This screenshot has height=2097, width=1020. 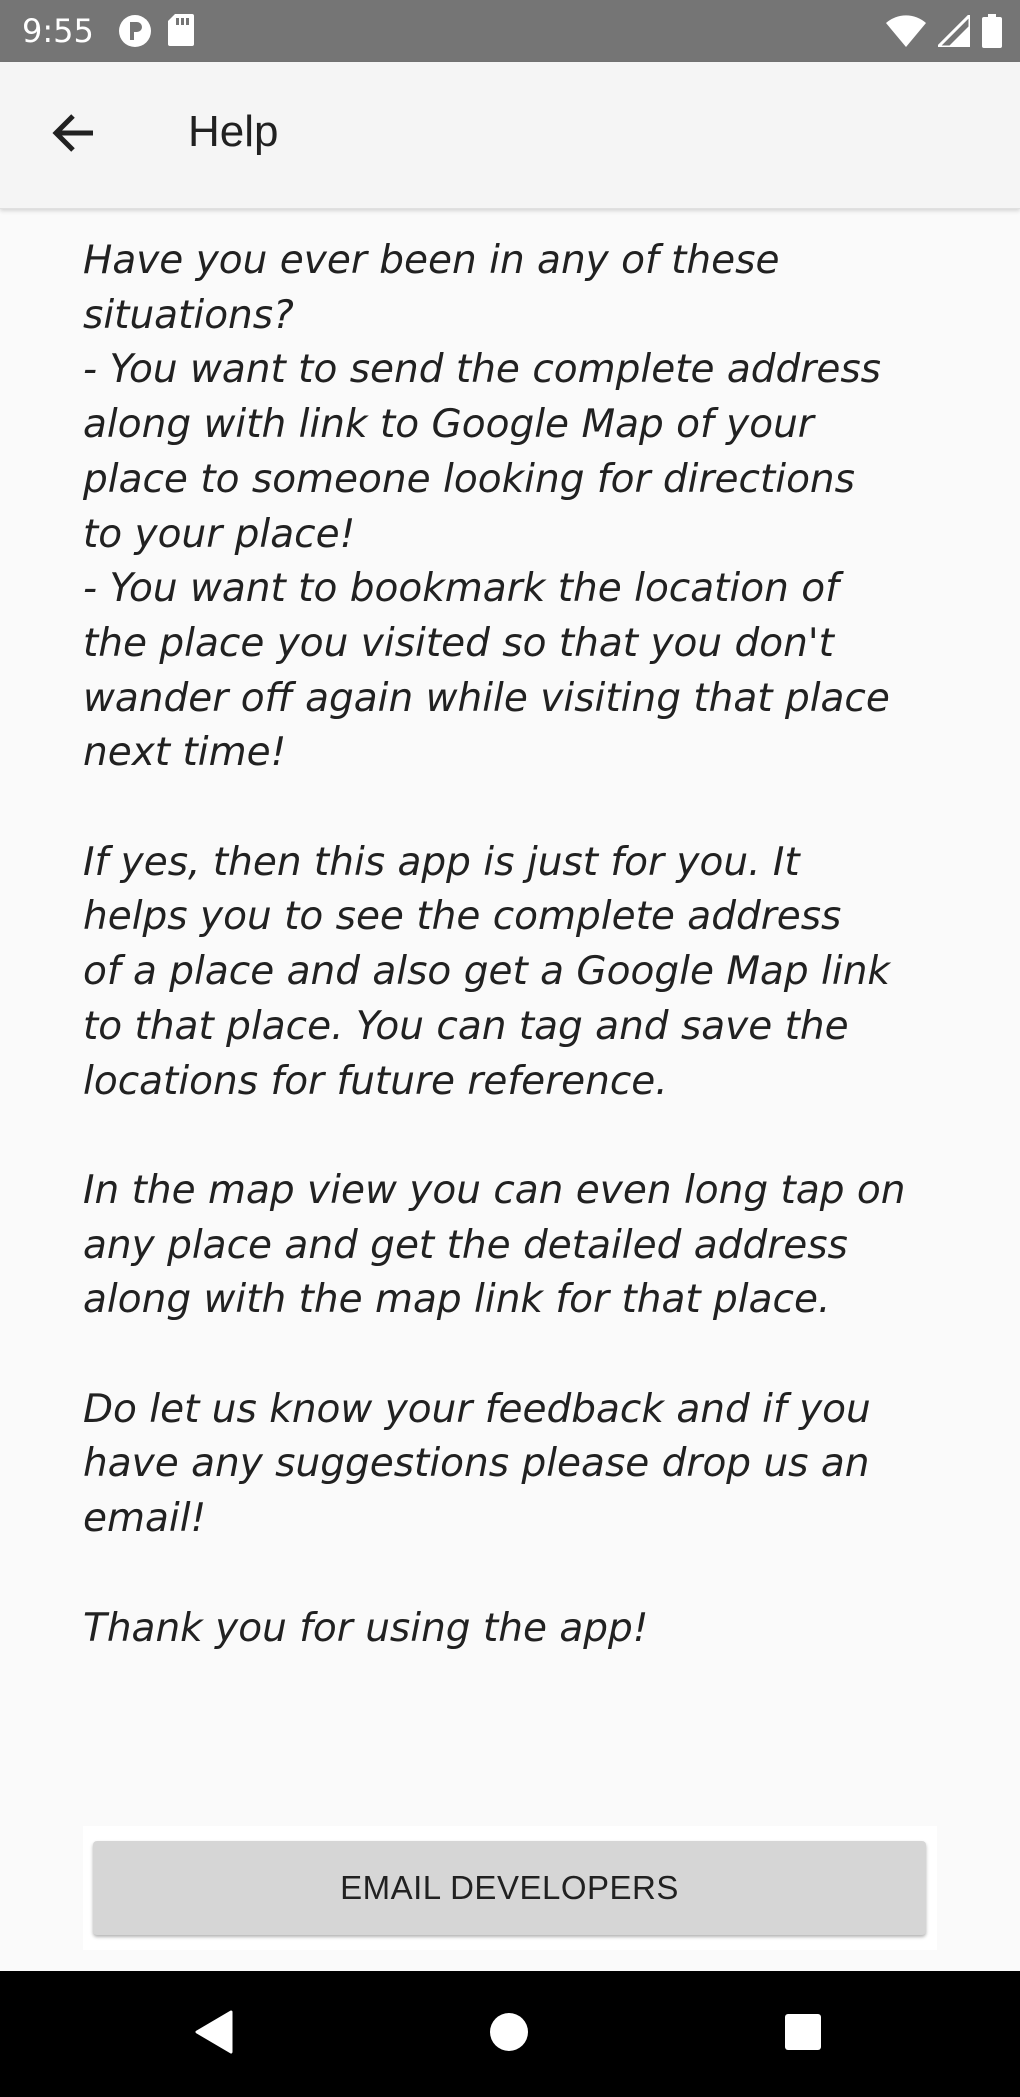 I want to click on button-container: EMAIL DEVELOPERS, so click(x=510, y=1888).